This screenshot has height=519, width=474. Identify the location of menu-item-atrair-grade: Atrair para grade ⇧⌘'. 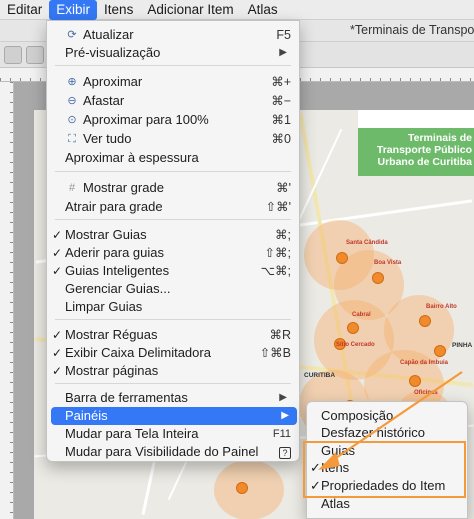
(173, 207).